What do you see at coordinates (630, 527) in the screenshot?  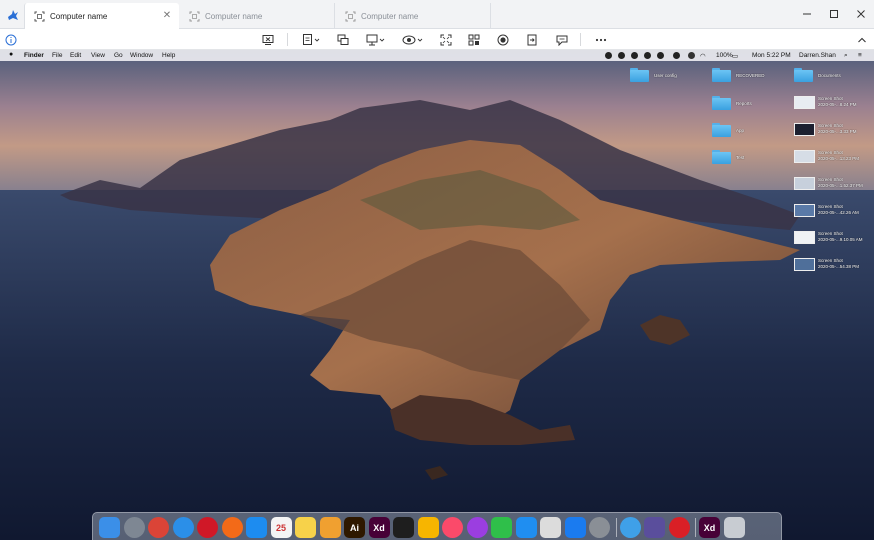 I see `remote-app-icon` at bounding box center [630, 527].